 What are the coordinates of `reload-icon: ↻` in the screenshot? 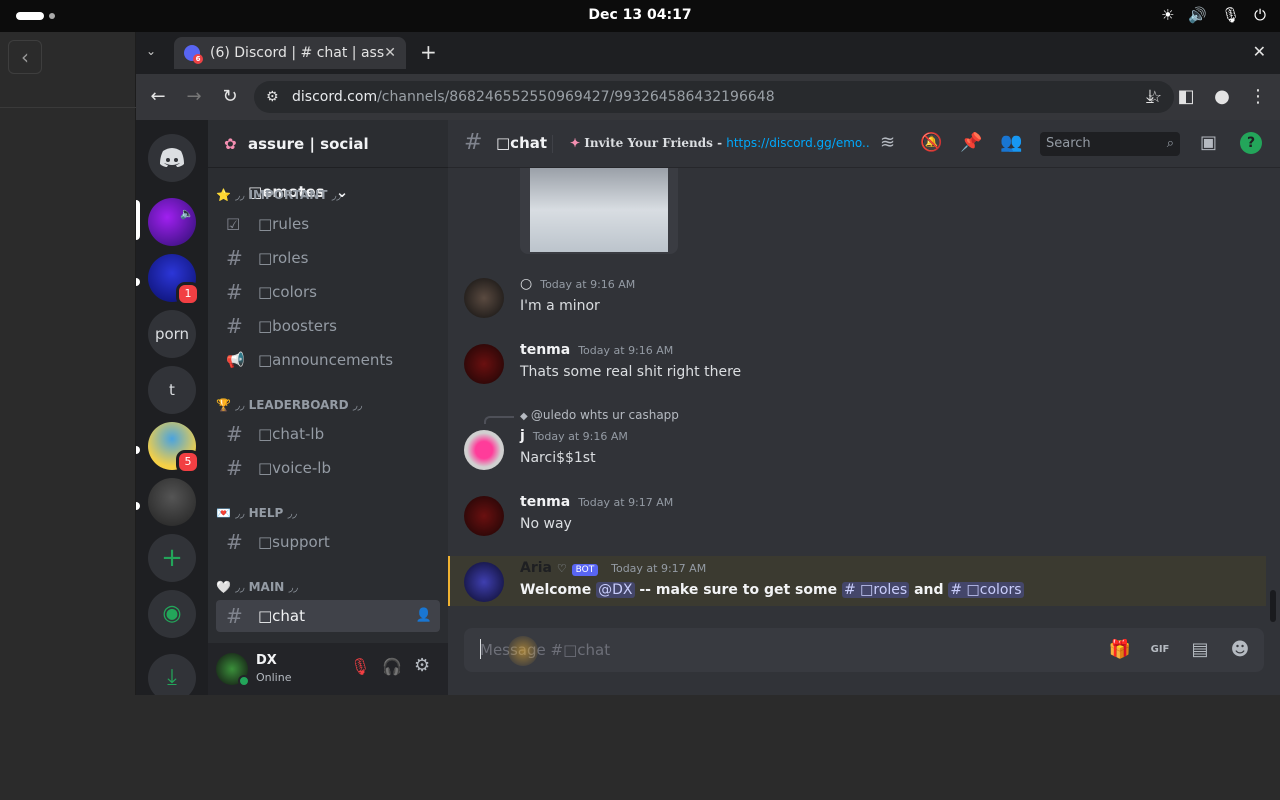 It's located at (230, 96).